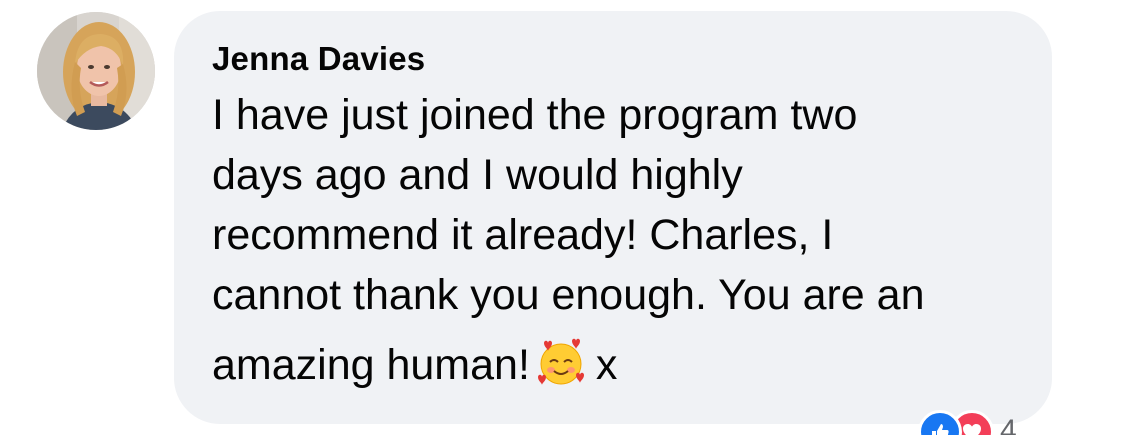  Describe the element at coordinates (523, 235) in the screenshot. I see `comment-line: recommend it already! Charles, I` at that location.